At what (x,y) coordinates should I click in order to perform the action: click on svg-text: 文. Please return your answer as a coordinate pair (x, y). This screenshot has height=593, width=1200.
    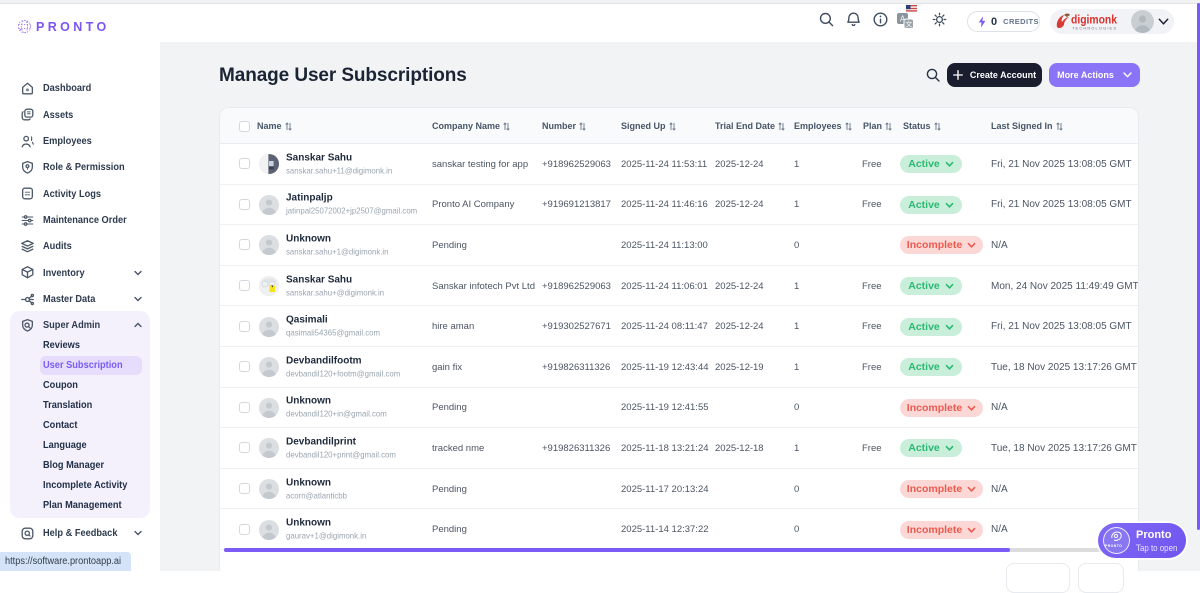
    Looking at the image, I should click on (908, 24).